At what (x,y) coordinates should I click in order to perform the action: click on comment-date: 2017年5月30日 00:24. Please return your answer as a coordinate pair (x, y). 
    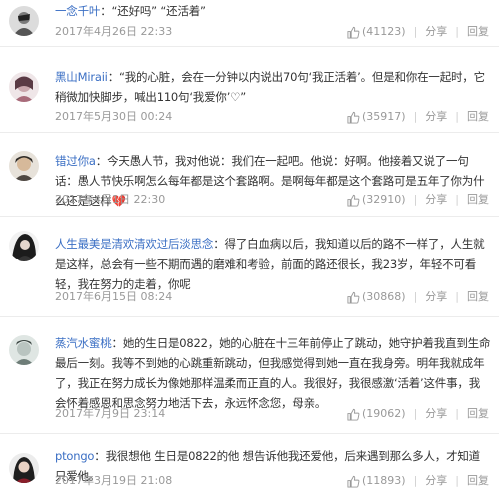
    Looking at the image, I should click on (114, 116).